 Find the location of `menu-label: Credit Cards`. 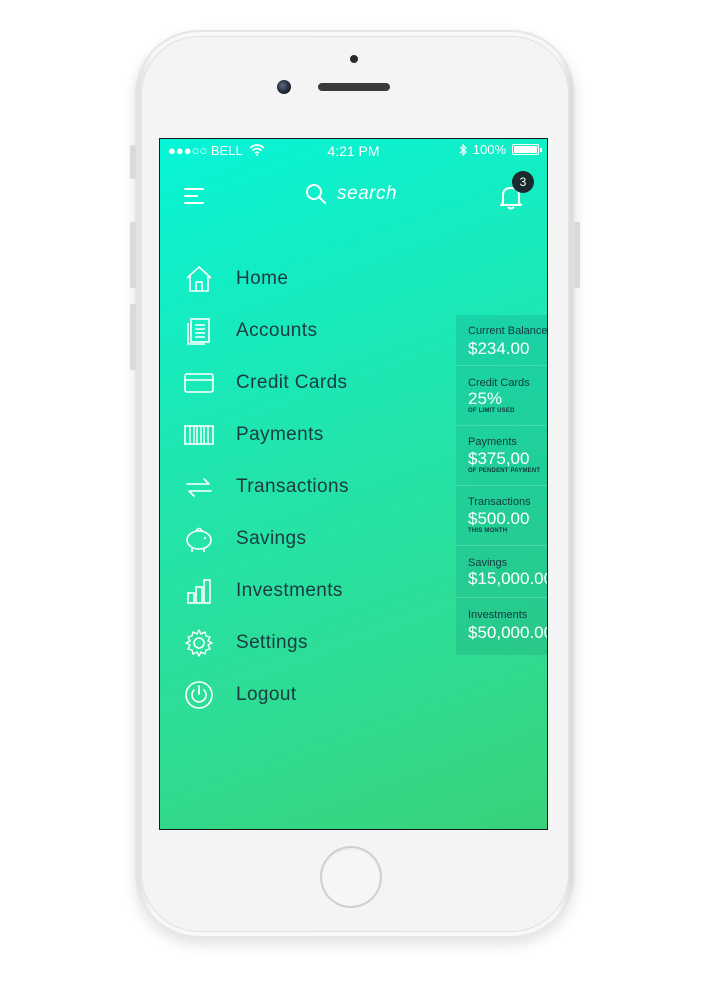

menu-label: Credit Cards is located at coordinates (292, 382).